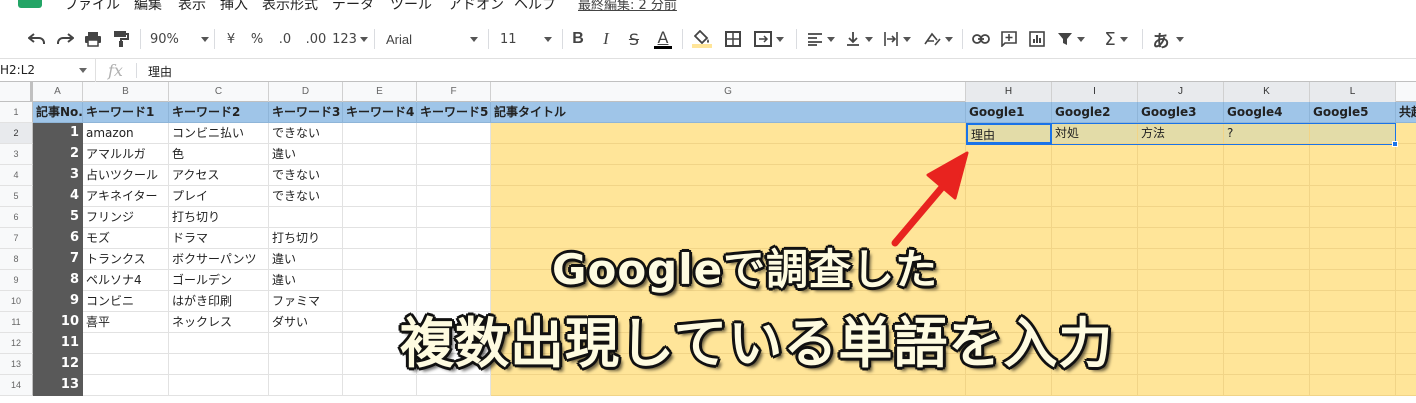 The width and height of the screenshot is (1416, 403). Describe the element at coordinates (219, 238) in the screenshot. I see `cell: ドラマ` at that location.